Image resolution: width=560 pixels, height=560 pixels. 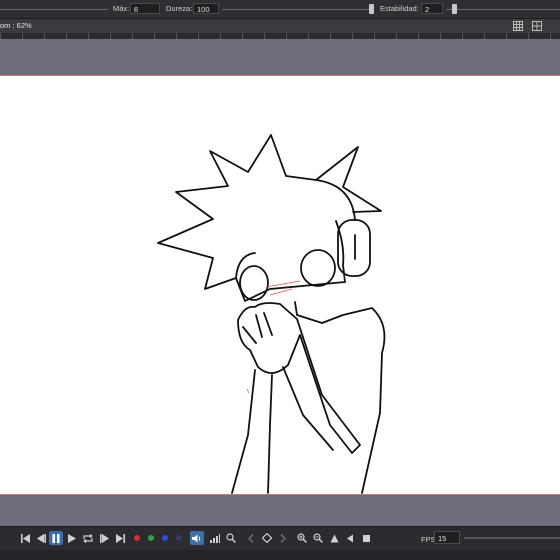 I want to click on last-frame-icon, so click(x=120, y=538).